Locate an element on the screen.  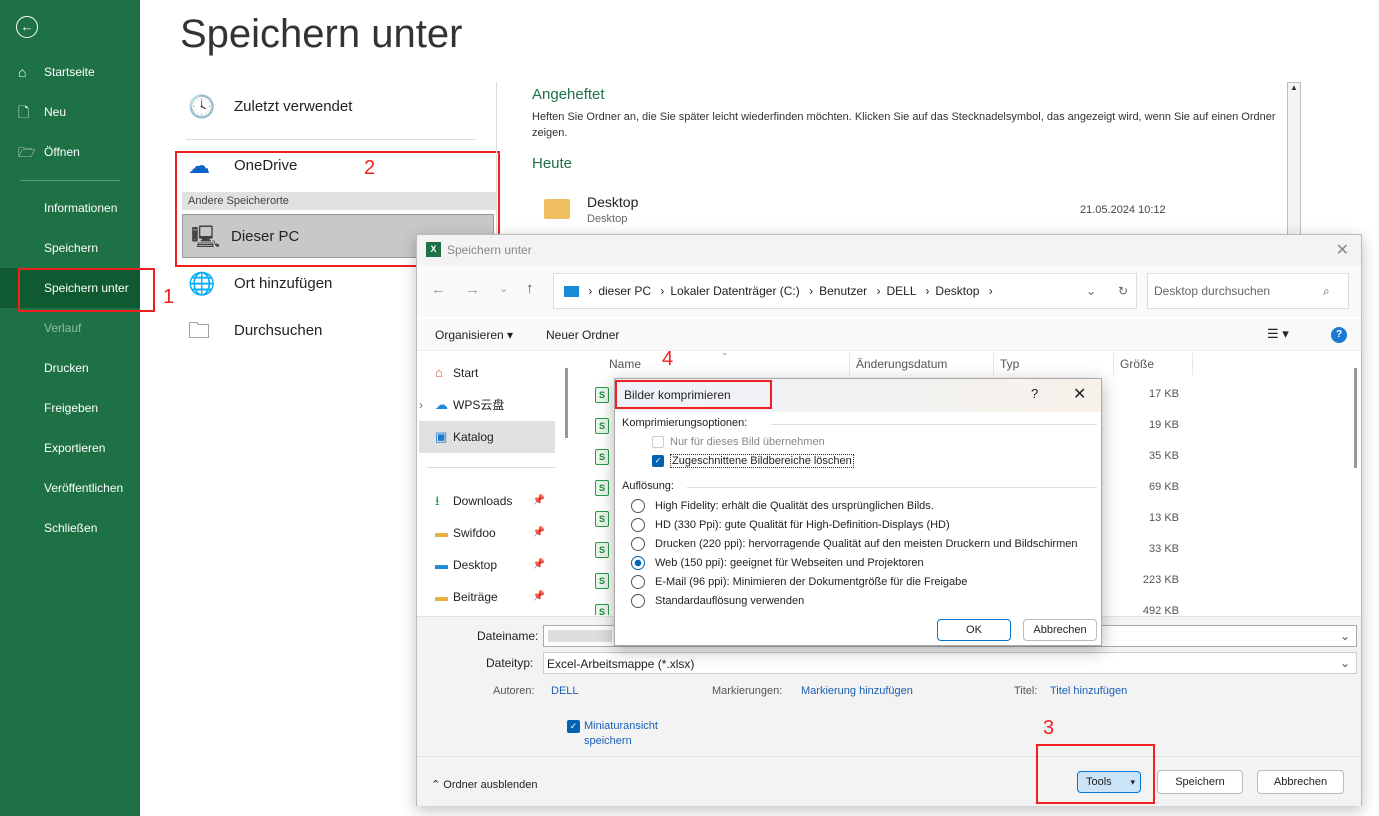
tags-field: Markierung hinzufügen is located at coordinates (857, 691).